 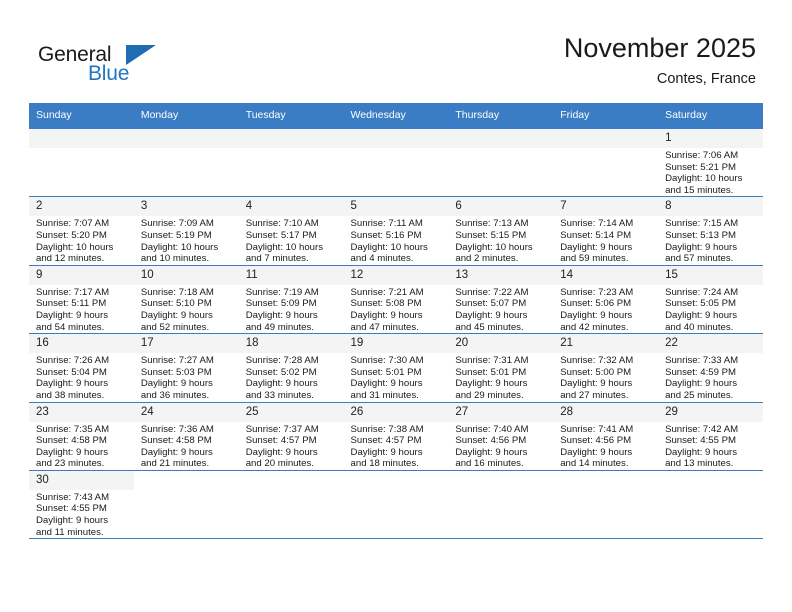 I want to click on day-number: 27, so click(x=501, y=412).